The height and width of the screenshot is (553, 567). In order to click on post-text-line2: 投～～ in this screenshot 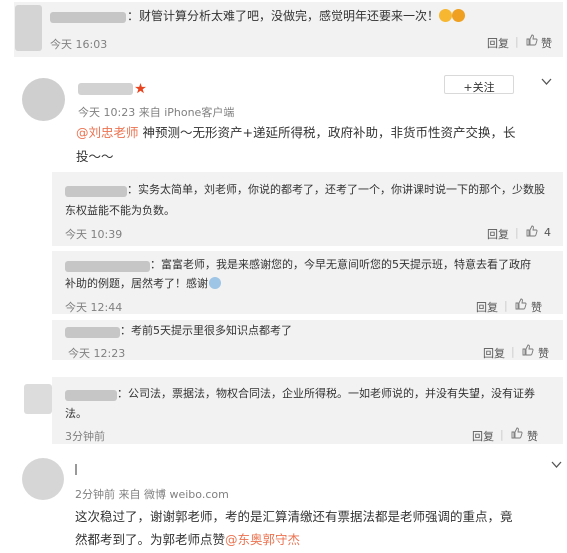, I will do `click(95, 156)`.